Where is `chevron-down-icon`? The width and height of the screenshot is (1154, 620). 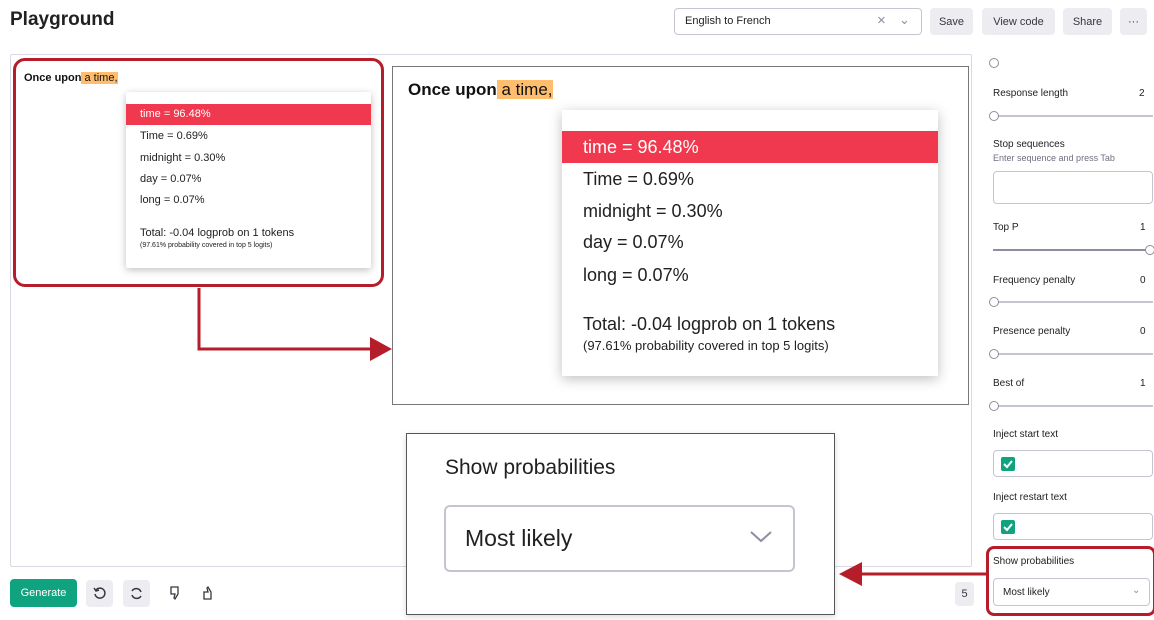 chevron-down-icon is located at coordinates (761, 537).